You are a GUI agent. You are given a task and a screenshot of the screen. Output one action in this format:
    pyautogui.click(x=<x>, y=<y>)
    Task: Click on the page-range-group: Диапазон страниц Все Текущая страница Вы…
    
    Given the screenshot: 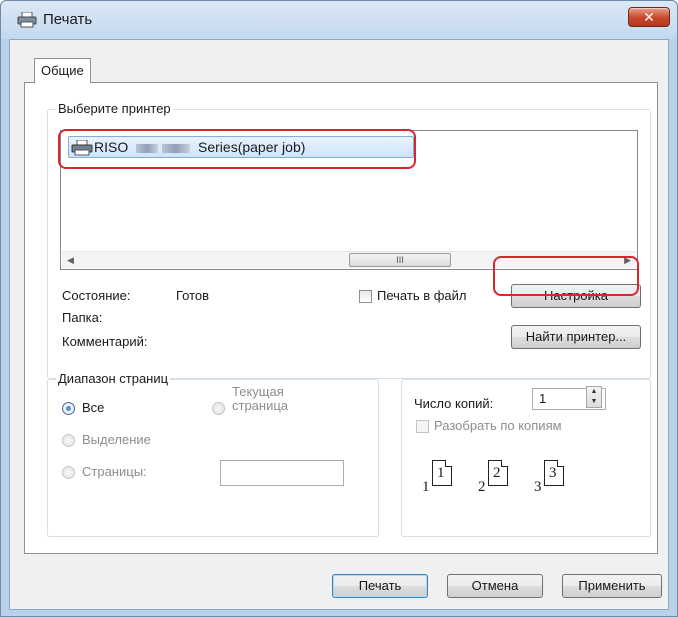 What is the action you would take?
    pyautogui.click(x=213, y=454)
    